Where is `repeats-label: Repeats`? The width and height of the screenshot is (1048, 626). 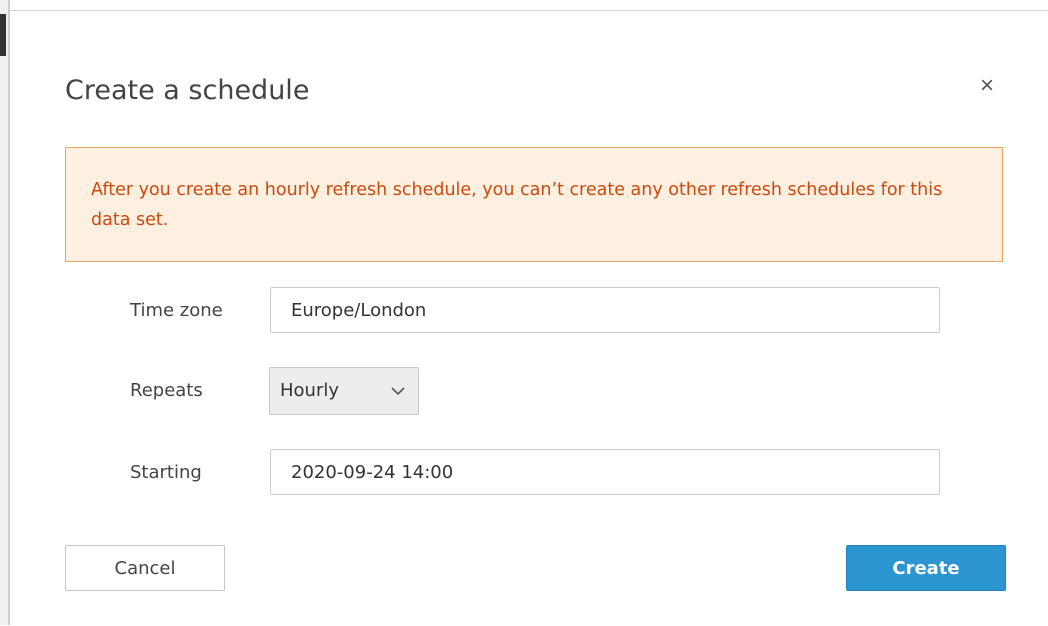 repeats-label: Repeats is located at coordinates (166, 390).